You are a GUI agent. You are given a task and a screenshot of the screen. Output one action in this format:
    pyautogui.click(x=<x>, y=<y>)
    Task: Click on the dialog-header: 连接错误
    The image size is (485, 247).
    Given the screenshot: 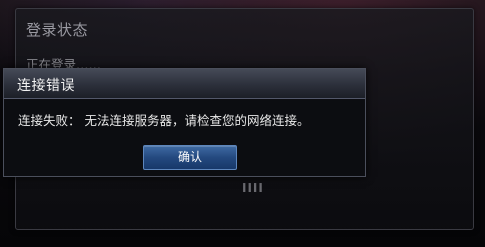 What is the action you would take?
    pyautogui.click(x=184, y=84)
    